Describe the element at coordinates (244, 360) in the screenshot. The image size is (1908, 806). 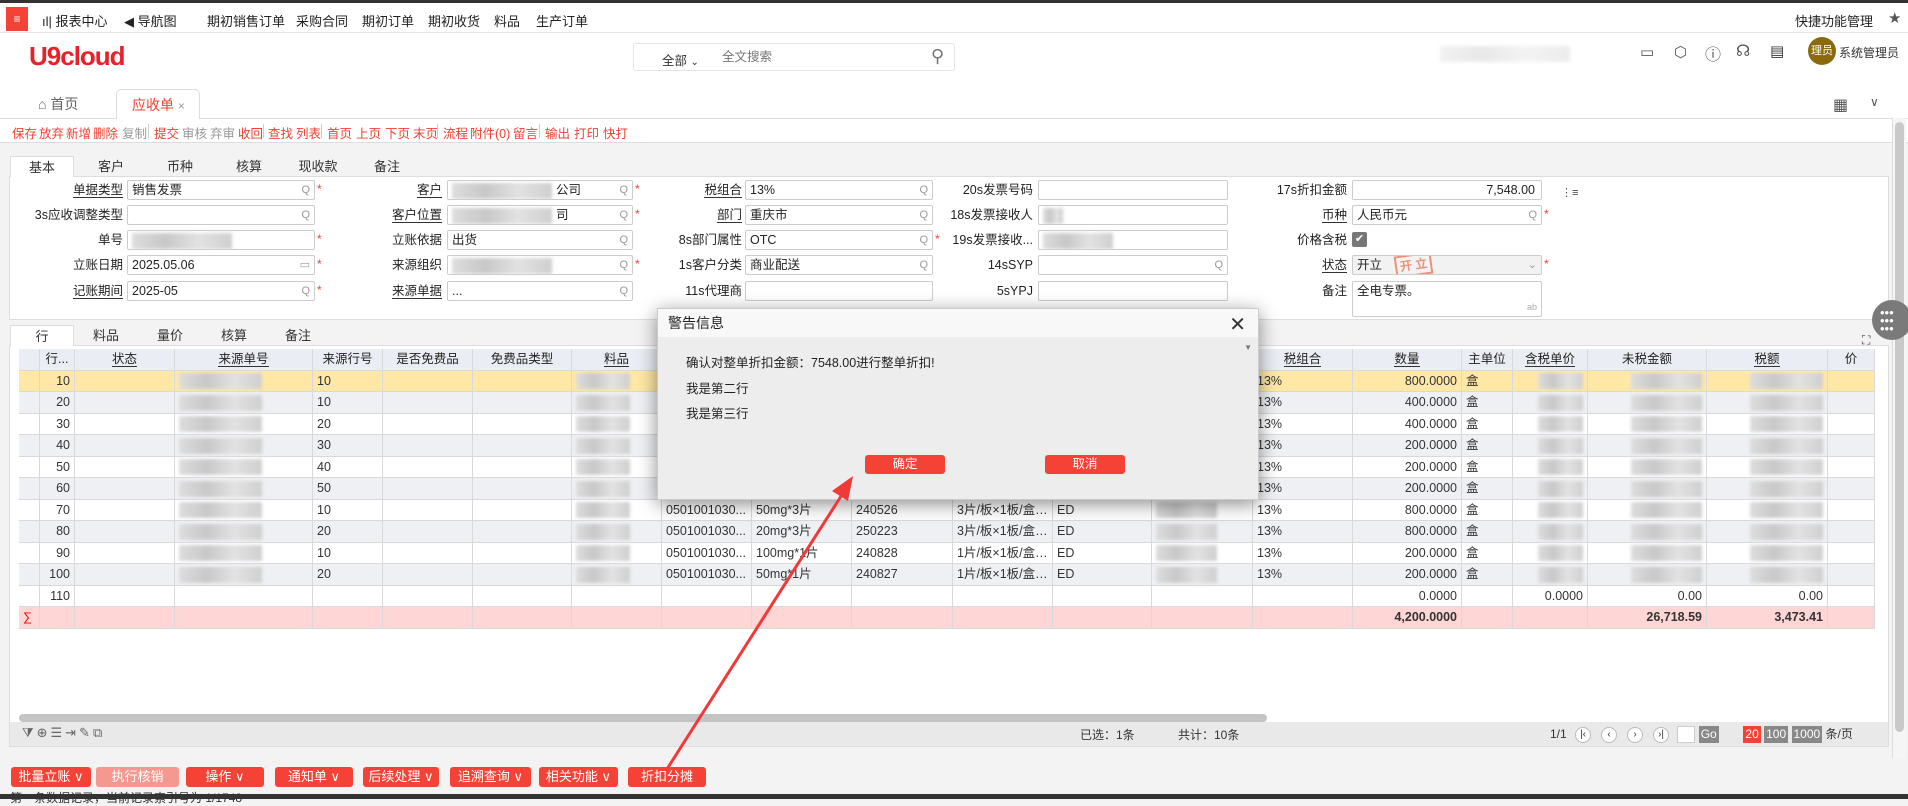
I see `column-header: 来源单号` at that location.